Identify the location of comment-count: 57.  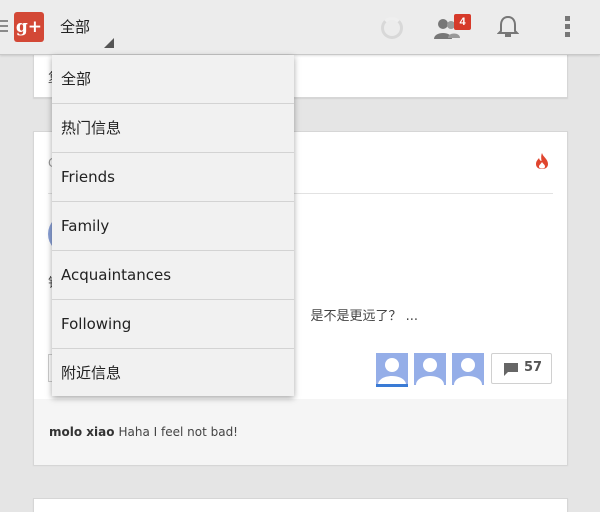
(533, 367).